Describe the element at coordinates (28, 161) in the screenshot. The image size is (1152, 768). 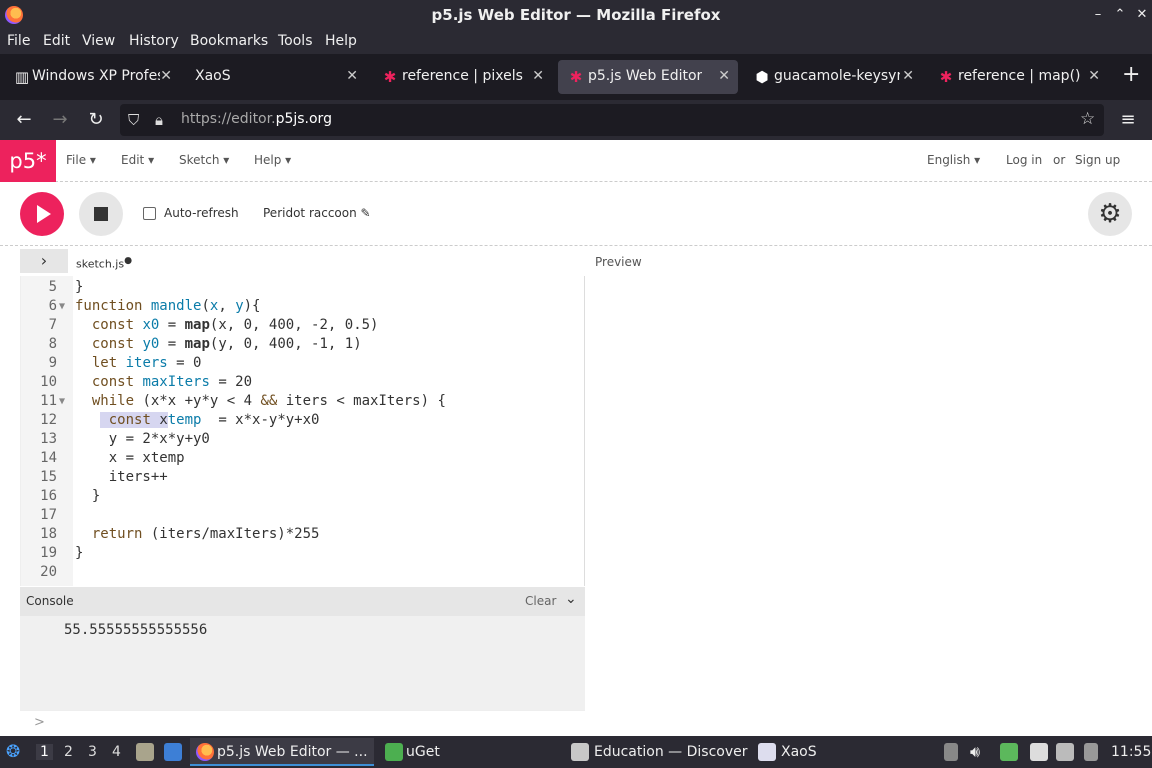
I see `p5-logo: p5*` at that location.